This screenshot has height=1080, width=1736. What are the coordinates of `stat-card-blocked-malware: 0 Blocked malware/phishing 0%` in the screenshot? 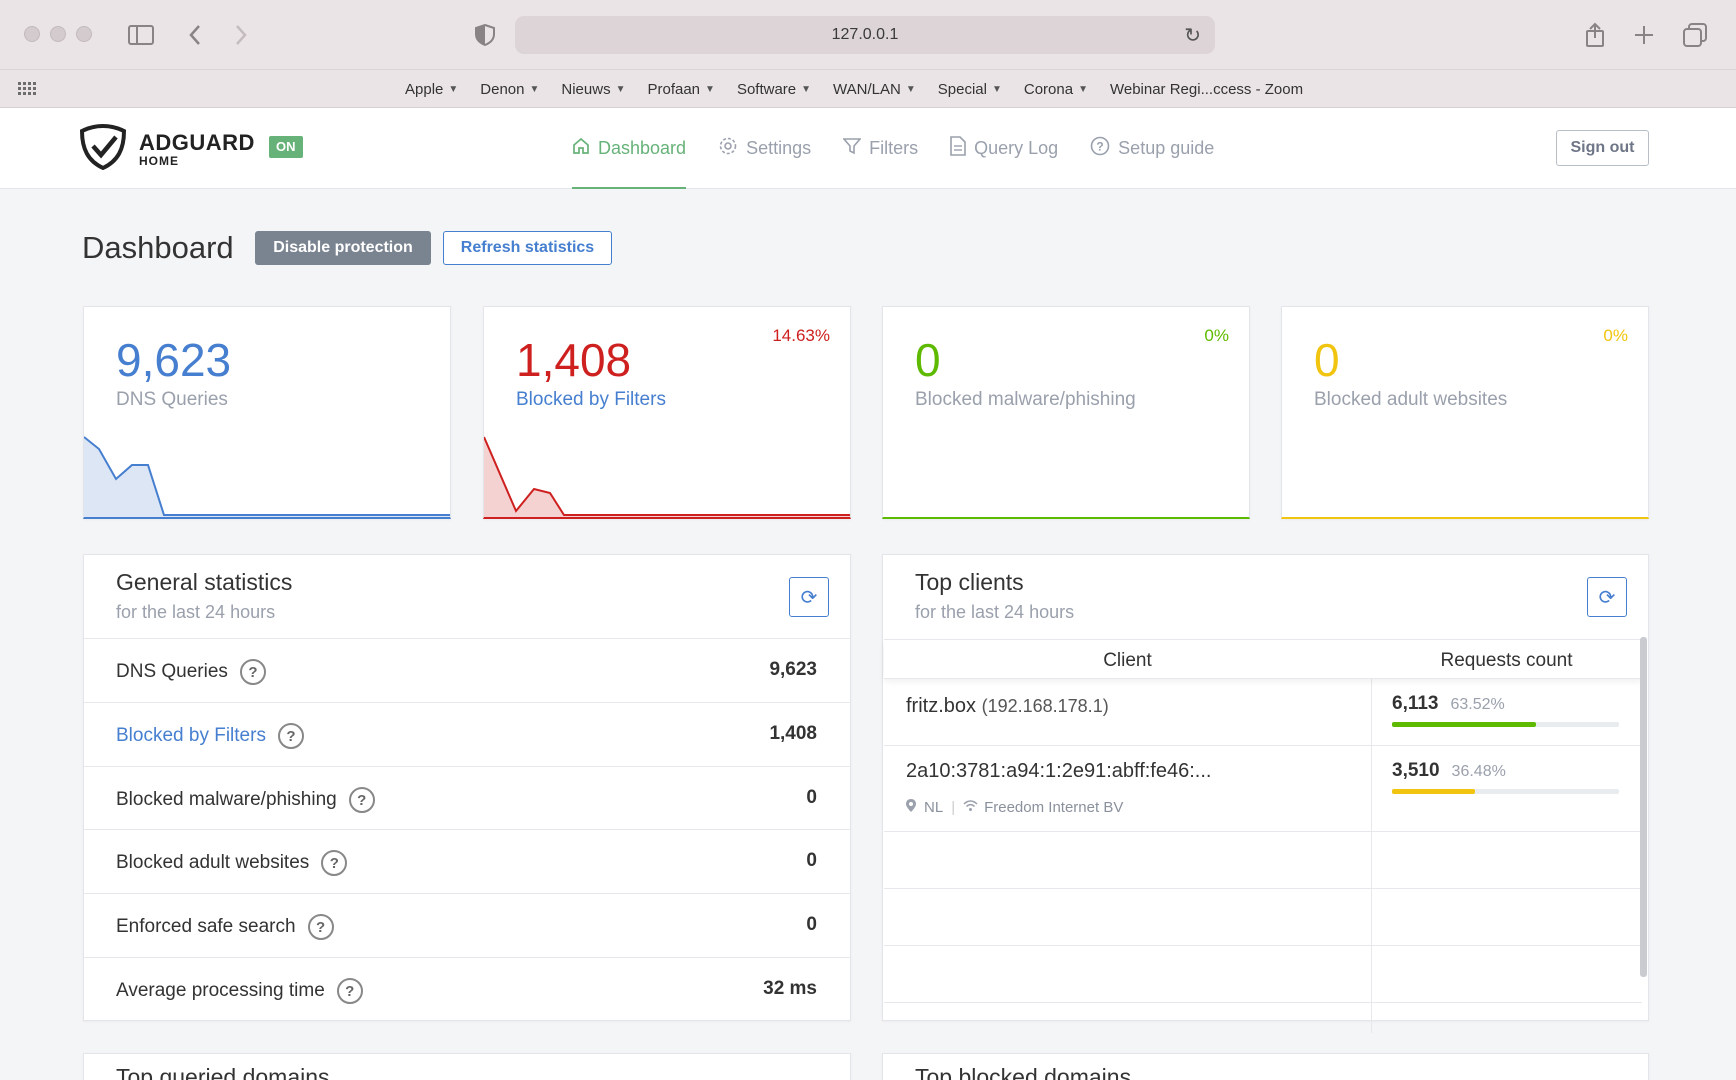 It's located at (1066, 412).